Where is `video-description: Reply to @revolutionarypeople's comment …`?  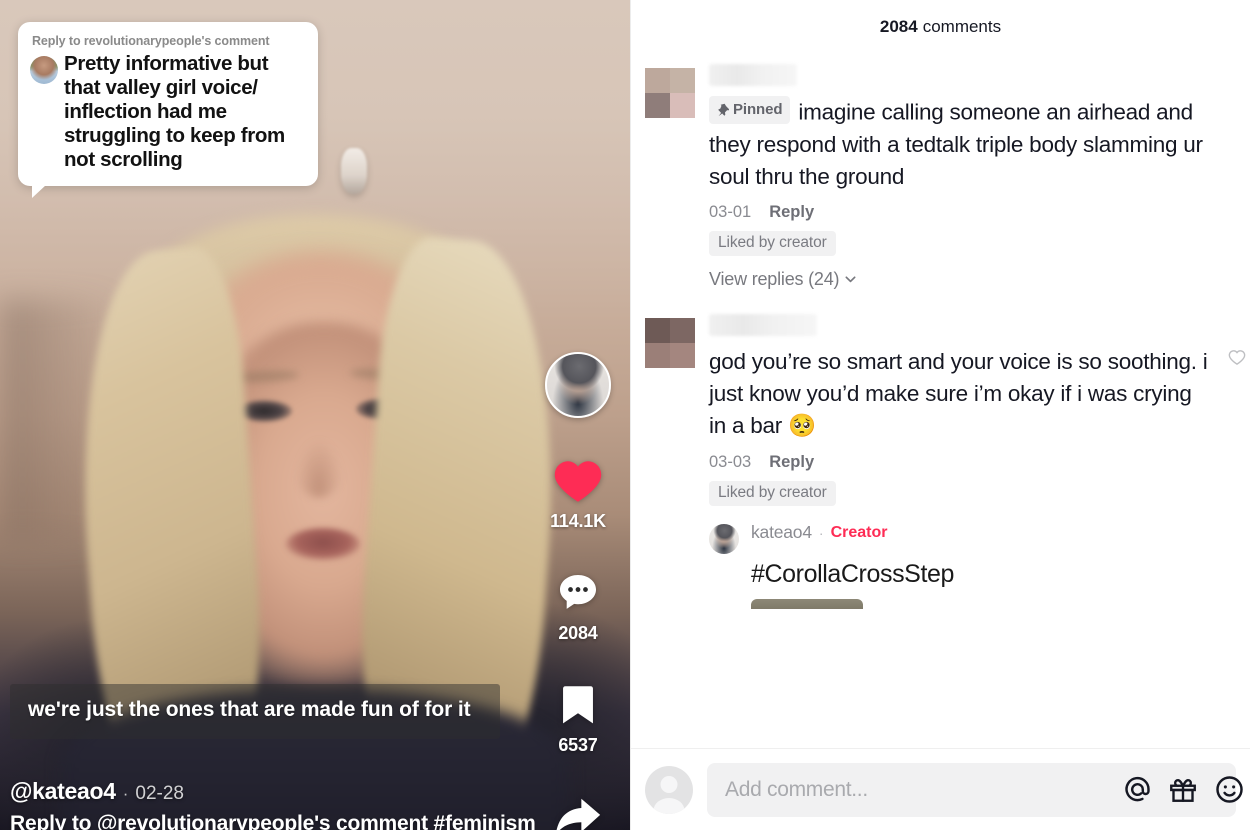
video-description: Reply to @revolutionarypeople's comment … is located at coordinates (273, 821).